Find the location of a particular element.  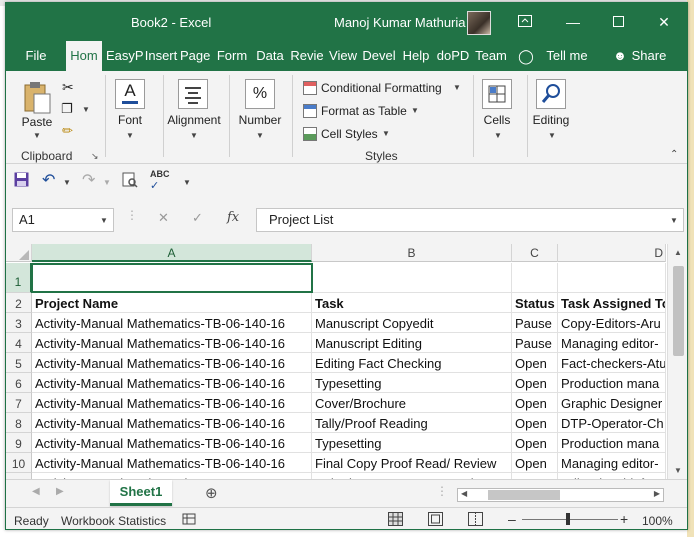

tab-easyp: EasyP is located at coordinates (125, 56).